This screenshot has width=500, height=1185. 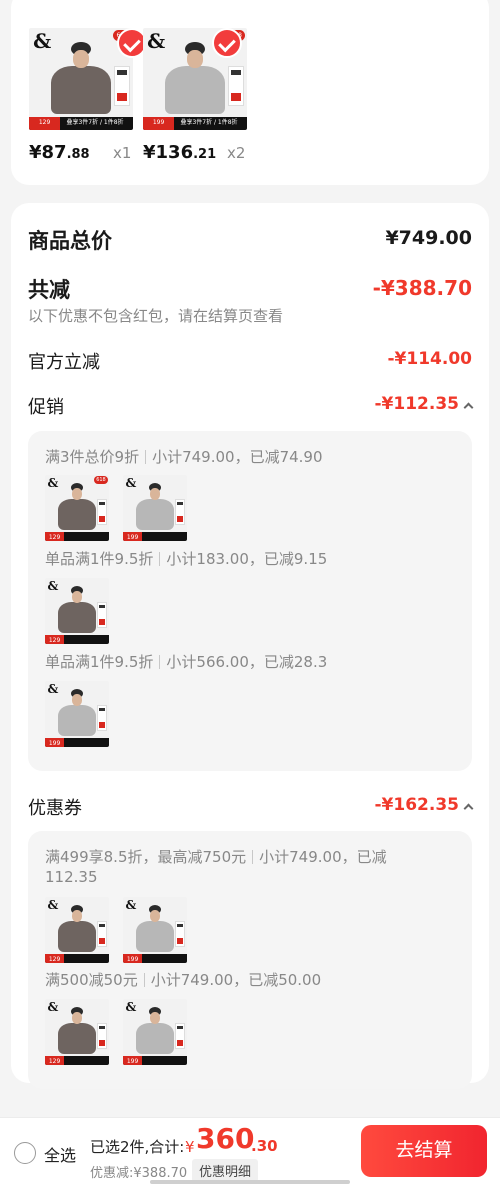 I want to click on promo-rule: 单品满1件9.5折 小计183.00，已减9.15, so click(x=186, y=559).